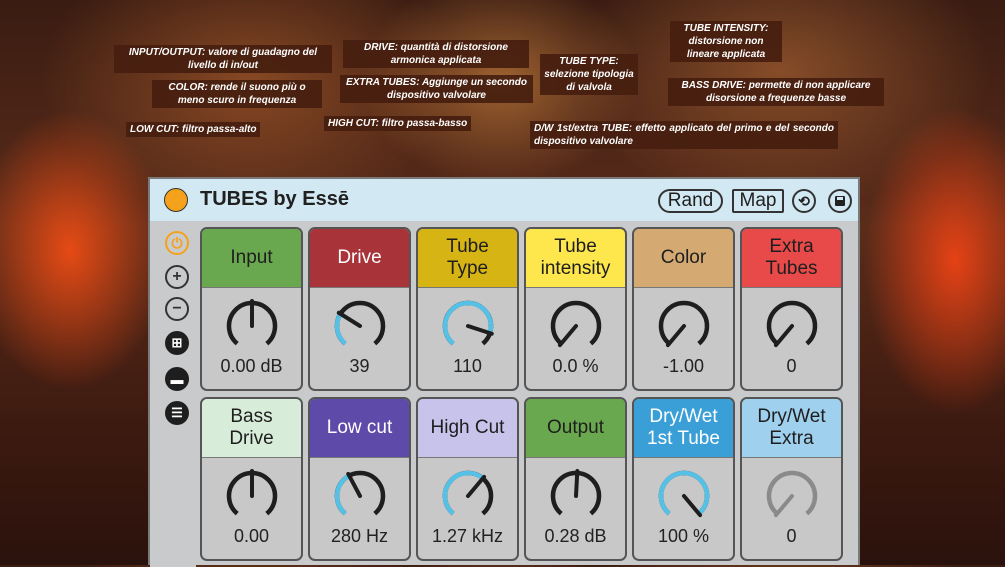  Describe the element at coordinates (467, 428) in the screenshot. I see `param-label: High Cut` at that location.